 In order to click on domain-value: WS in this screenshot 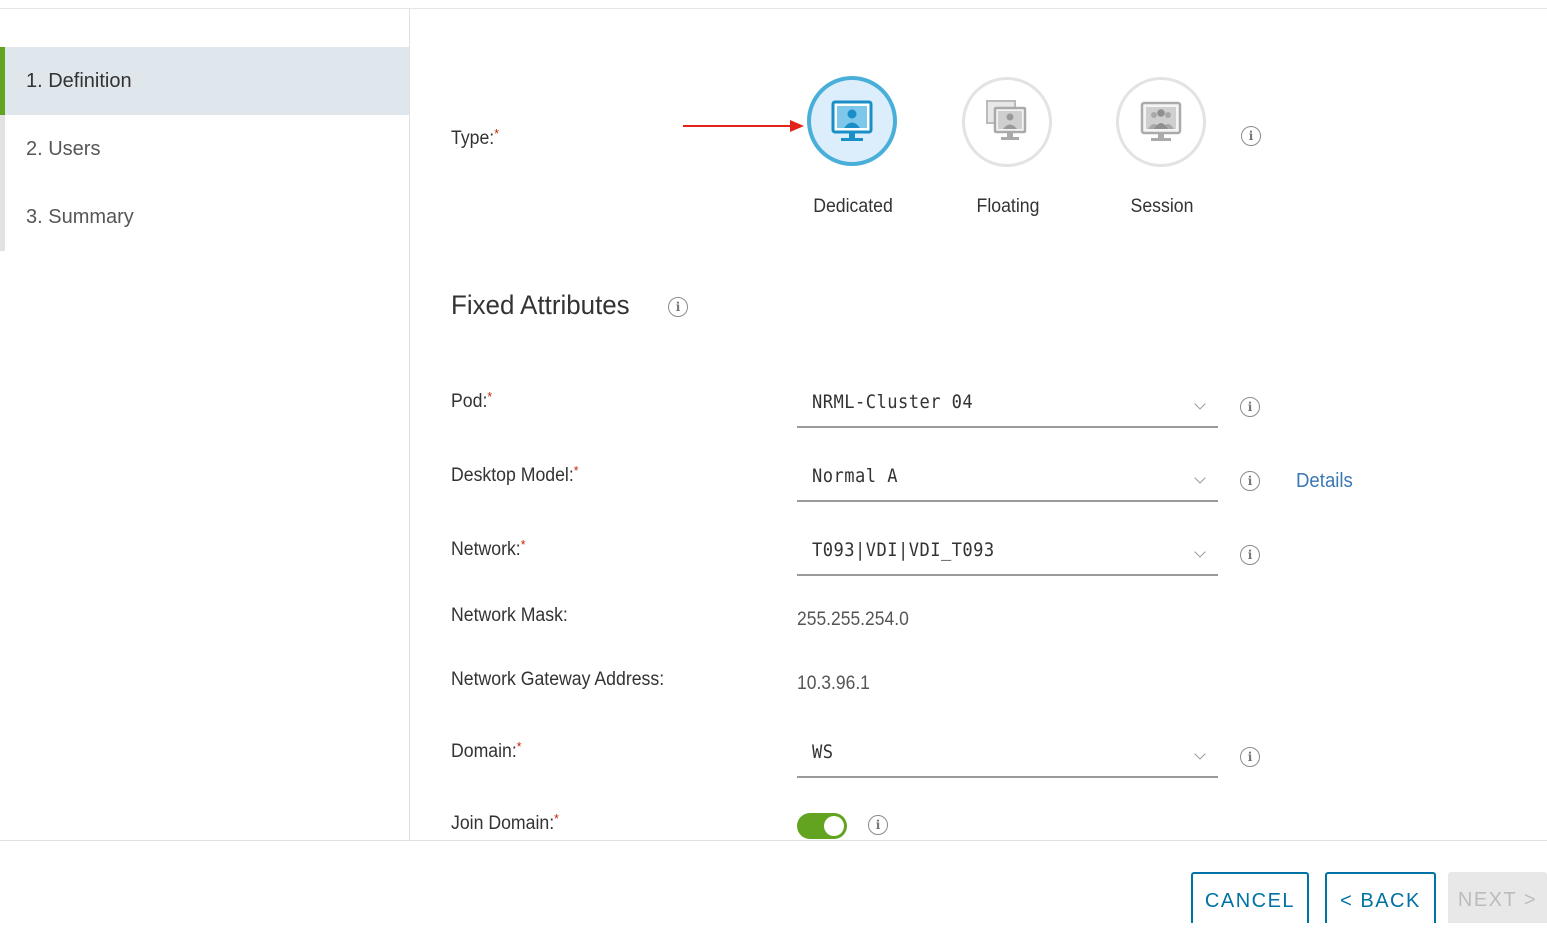, I will do `click(823, 752)`.